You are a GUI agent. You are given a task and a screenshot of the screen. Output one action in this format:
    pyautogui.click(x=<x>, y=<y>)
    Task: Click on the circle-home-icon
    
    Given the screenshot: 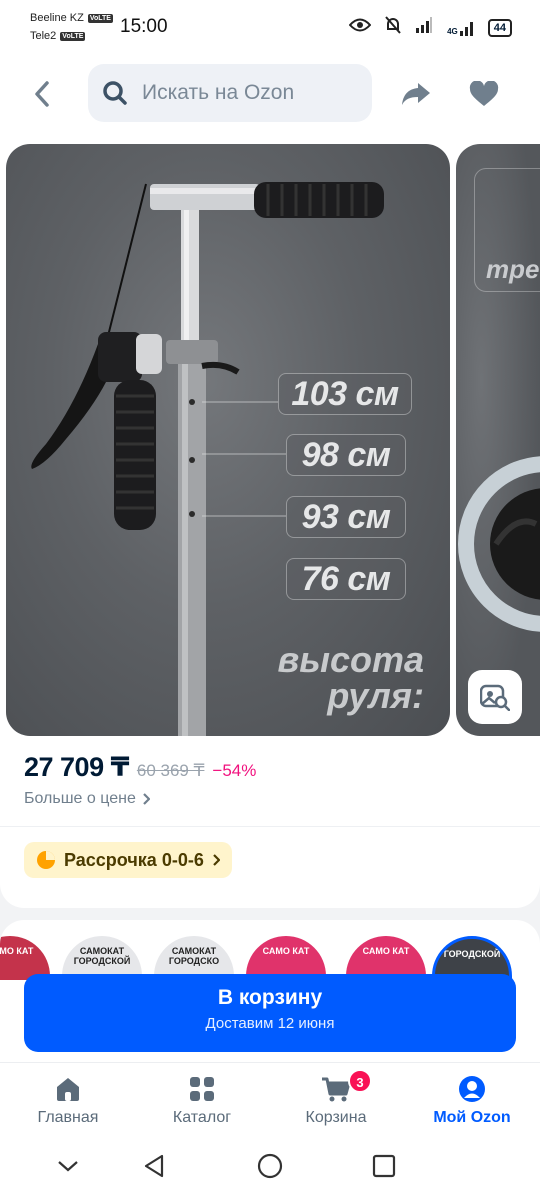 What is the action you would take?
    pyautogui.click(x=270, y=1166)
    